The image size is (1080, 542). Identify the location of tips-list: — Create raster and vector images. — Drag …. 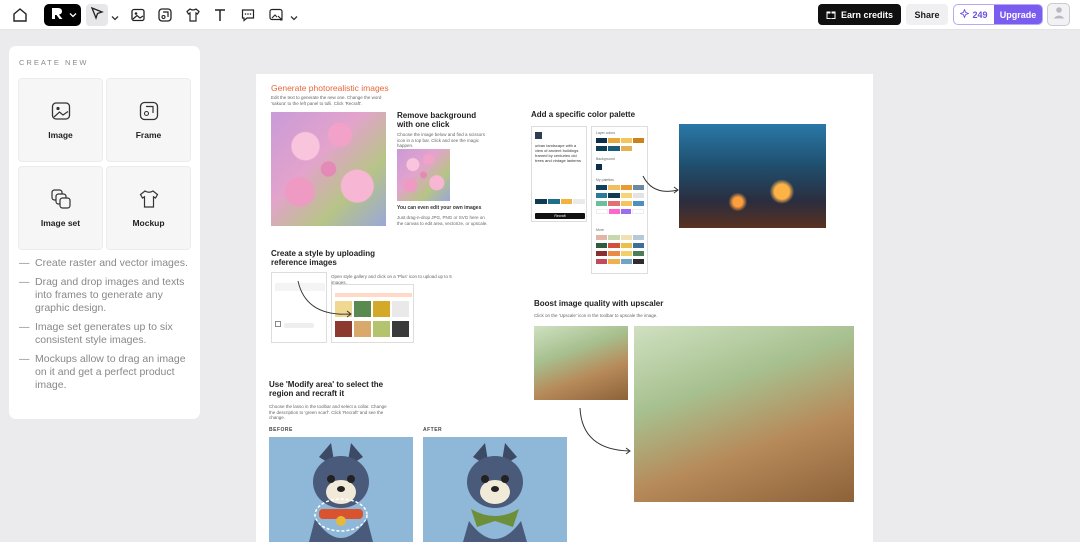
(108, 327).